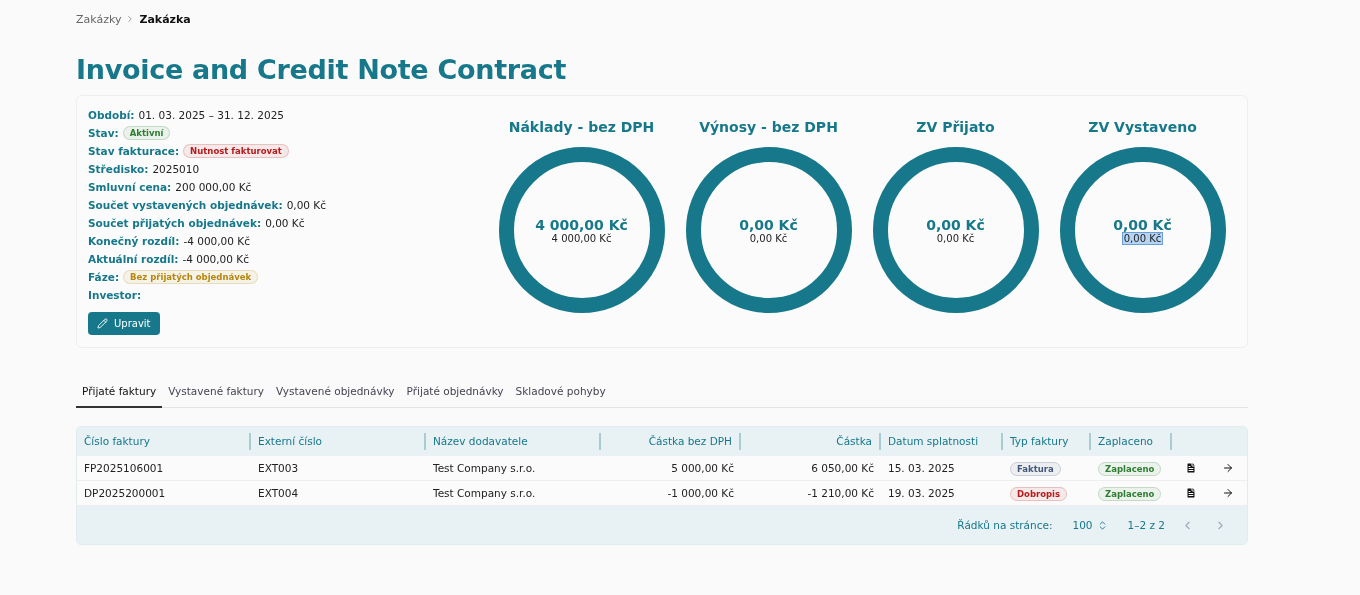 This screenshot has width=1360, height=595. Describe the element at coordinates (768, 128) in the screenshot. I see `summary-title: Výnosy - bez DPH` at that location.